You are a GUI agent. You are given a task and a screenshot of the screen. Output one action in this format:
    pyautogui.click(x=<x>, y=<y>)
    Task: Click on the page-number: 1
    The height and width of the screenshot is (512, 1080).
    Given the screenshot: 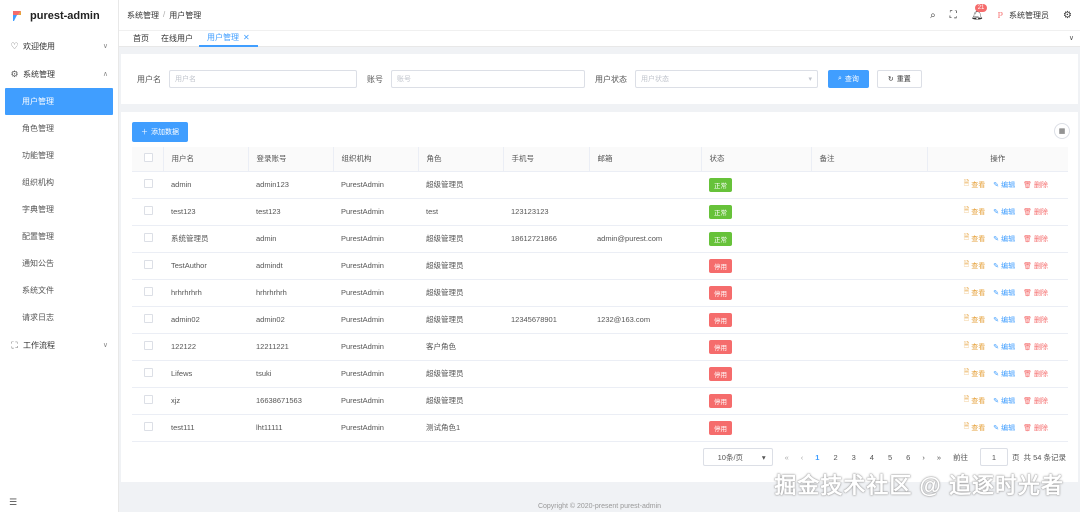 What is the action you would take?
    pyautogui.click(x=817, y=457)
    